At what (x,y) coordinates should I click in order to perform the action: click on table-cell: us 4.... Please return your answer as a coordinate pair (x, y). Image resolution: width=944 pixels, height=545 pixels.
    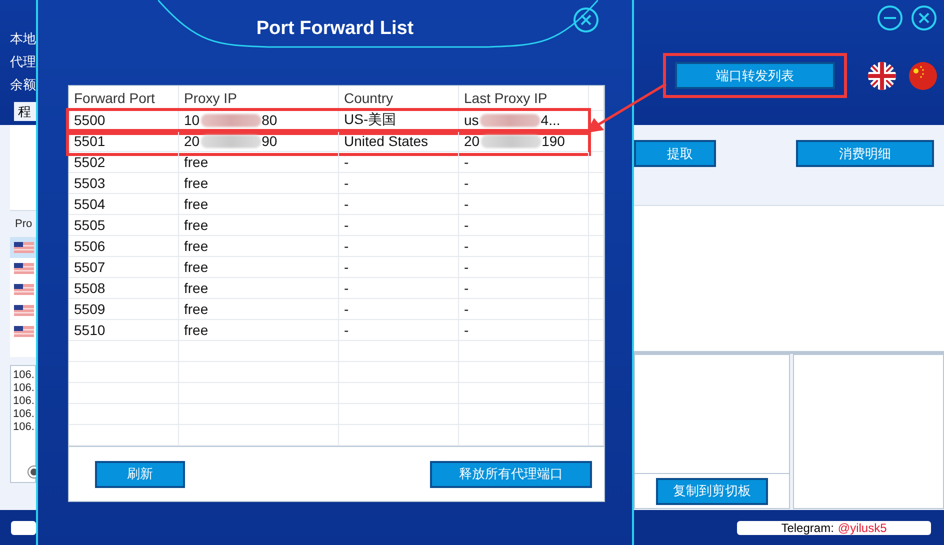
    Looking at the image, I should click on (524, 120).